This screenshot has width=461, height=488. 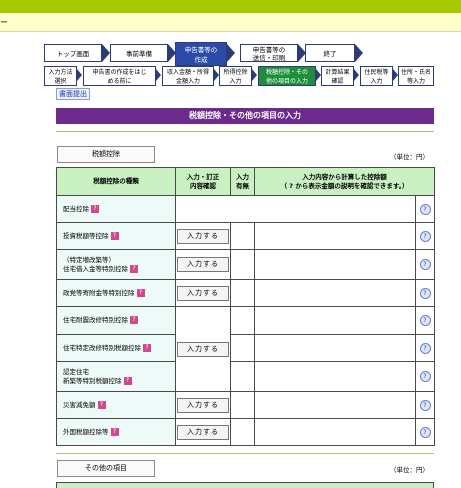 I want to click on print-link: 書面提出, so click(x=73, y=94).